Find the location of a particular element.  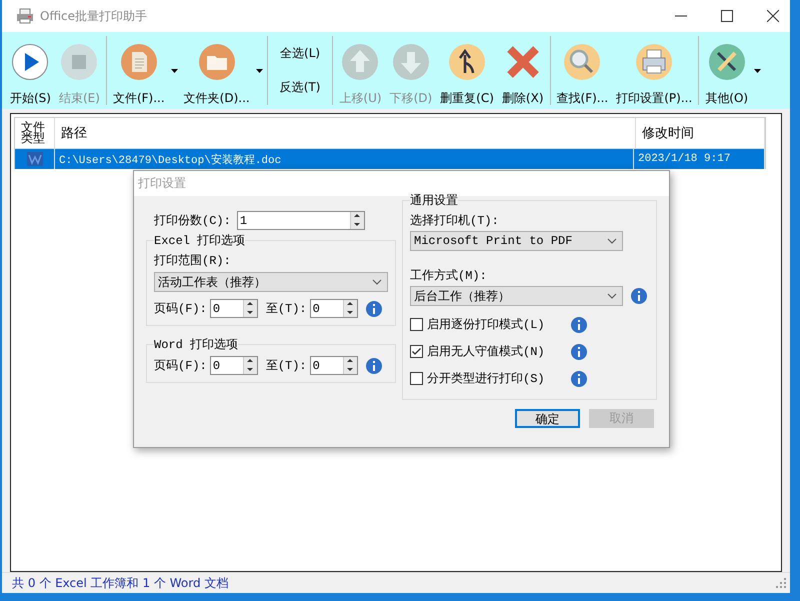

group-title: Excel 打印选项 is located at coordinates (200, 241).